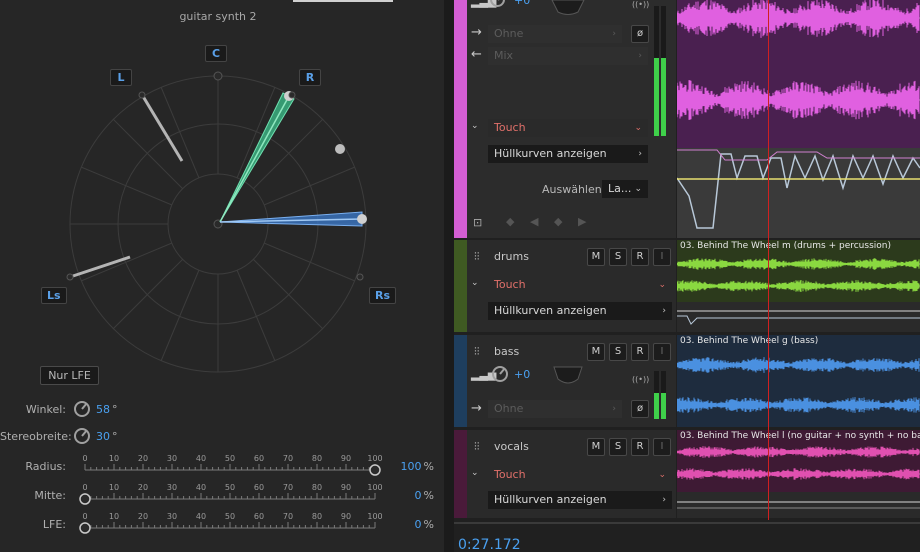 Image resolution: width=920 pixels, height=552 pixels. What do you see at coordinates (506, 351) in the screenshot?
I see `track-name: bass` at bounding box center [506, 351].